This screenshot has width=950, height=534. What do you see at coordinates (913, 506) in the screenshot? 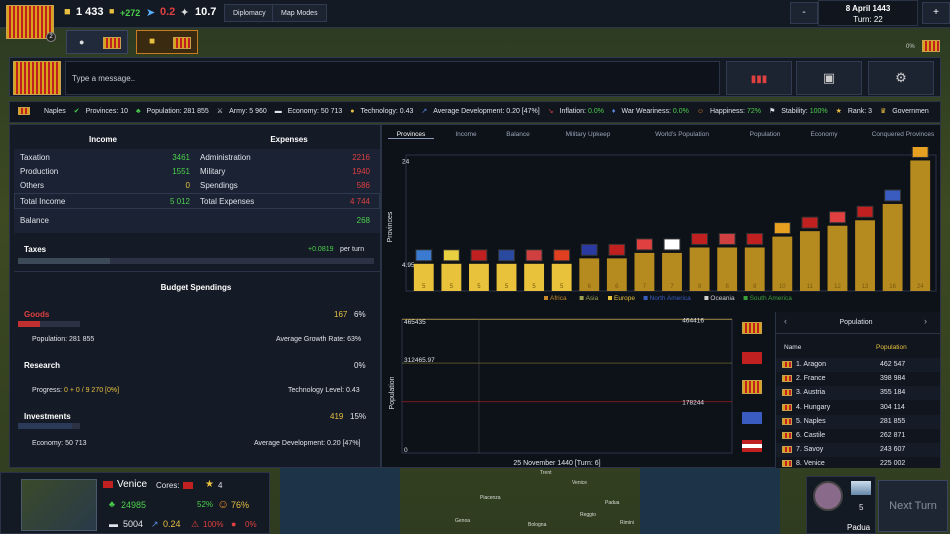
I see `next-turn-button: Next Turn` at bounding box center [913, 506].